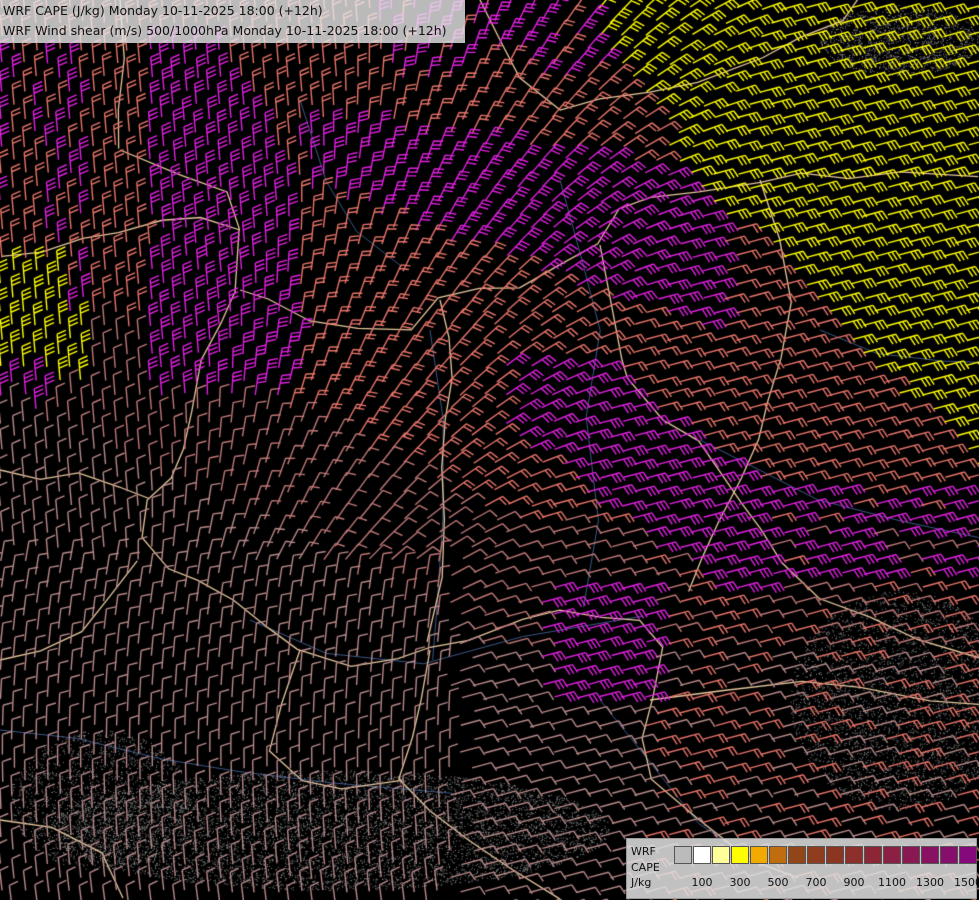 Image resolution: width=979 pixels, height=900 pixels. Describe the element at coordinates (740, 882) in the screenshot. I see `legend-tick-label: 300` at that location.